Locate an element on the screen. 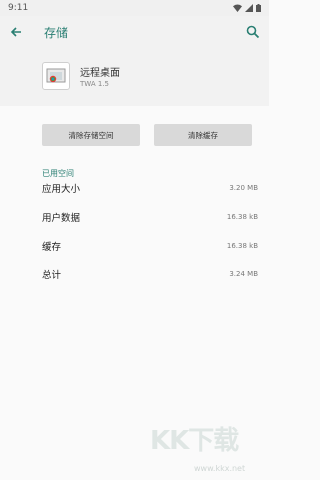 The width and height of the screenshot is (320, 480). watermark: KK下载 www.kkx.net is located at coordinates (205, 448).